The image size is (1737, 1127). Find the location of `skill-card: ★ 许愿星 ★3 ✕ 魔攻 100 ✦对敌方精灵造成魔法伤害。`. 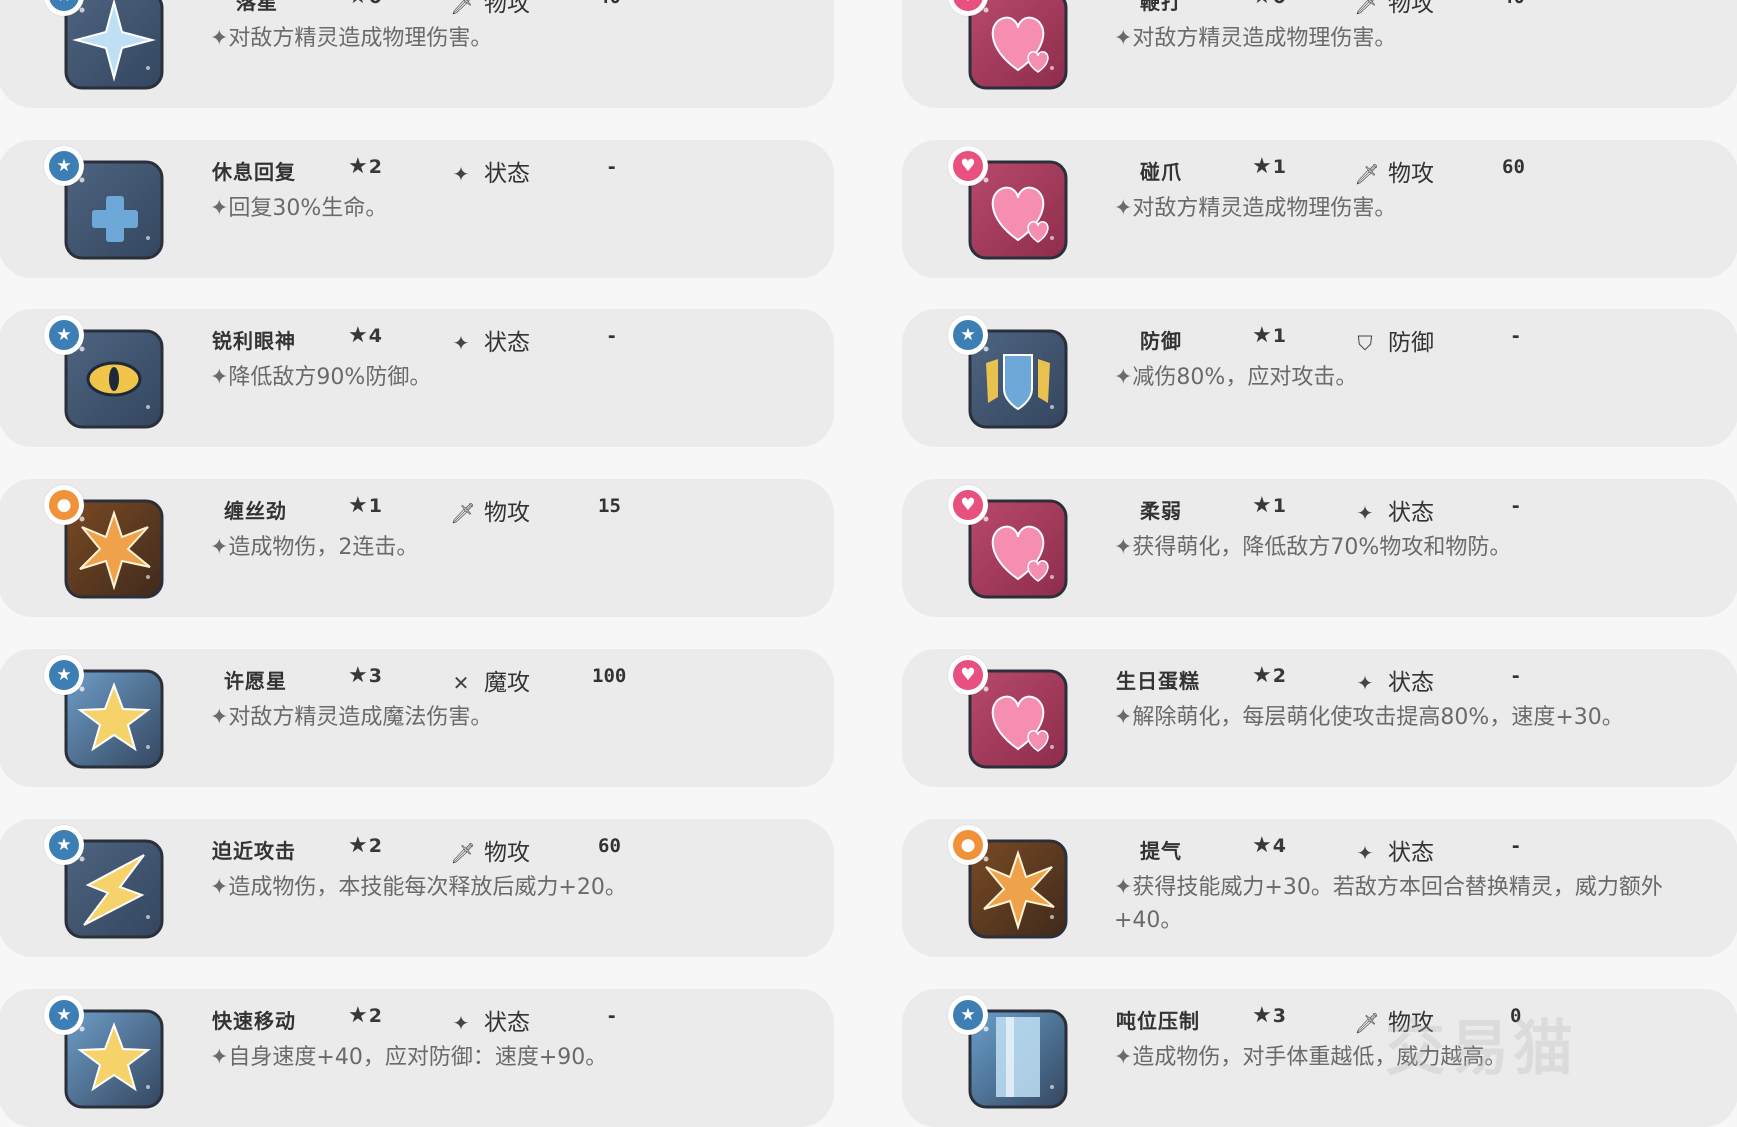

skill-card: ★ 许愿星 ★3 ✕ 魔攻 100 ✦对敌方精灵造成魔法伤害。 is located at coordinates (417, 718).